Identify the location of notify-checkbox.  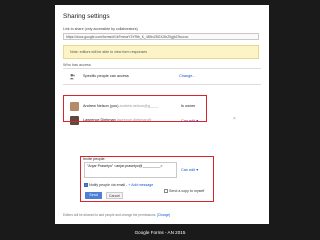
(86, 185).